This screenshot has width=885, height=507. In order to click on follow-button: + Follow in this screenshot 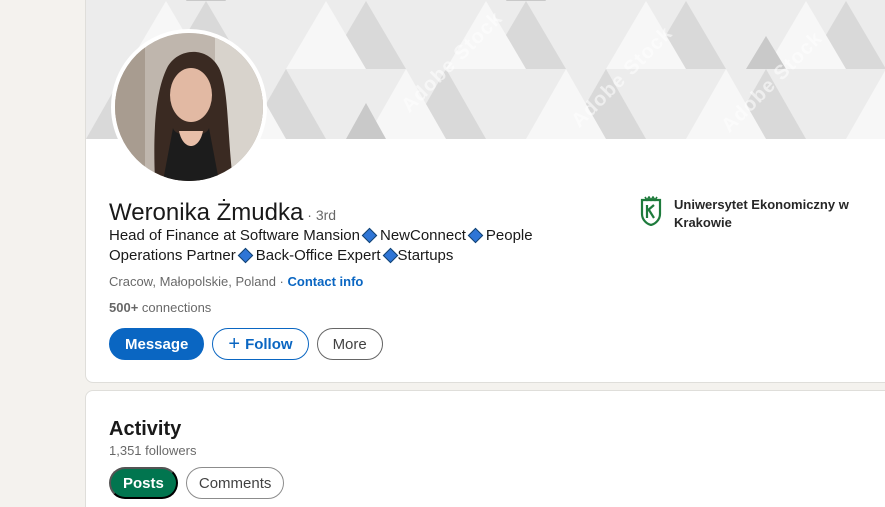, I will do `click(260, 344)`.